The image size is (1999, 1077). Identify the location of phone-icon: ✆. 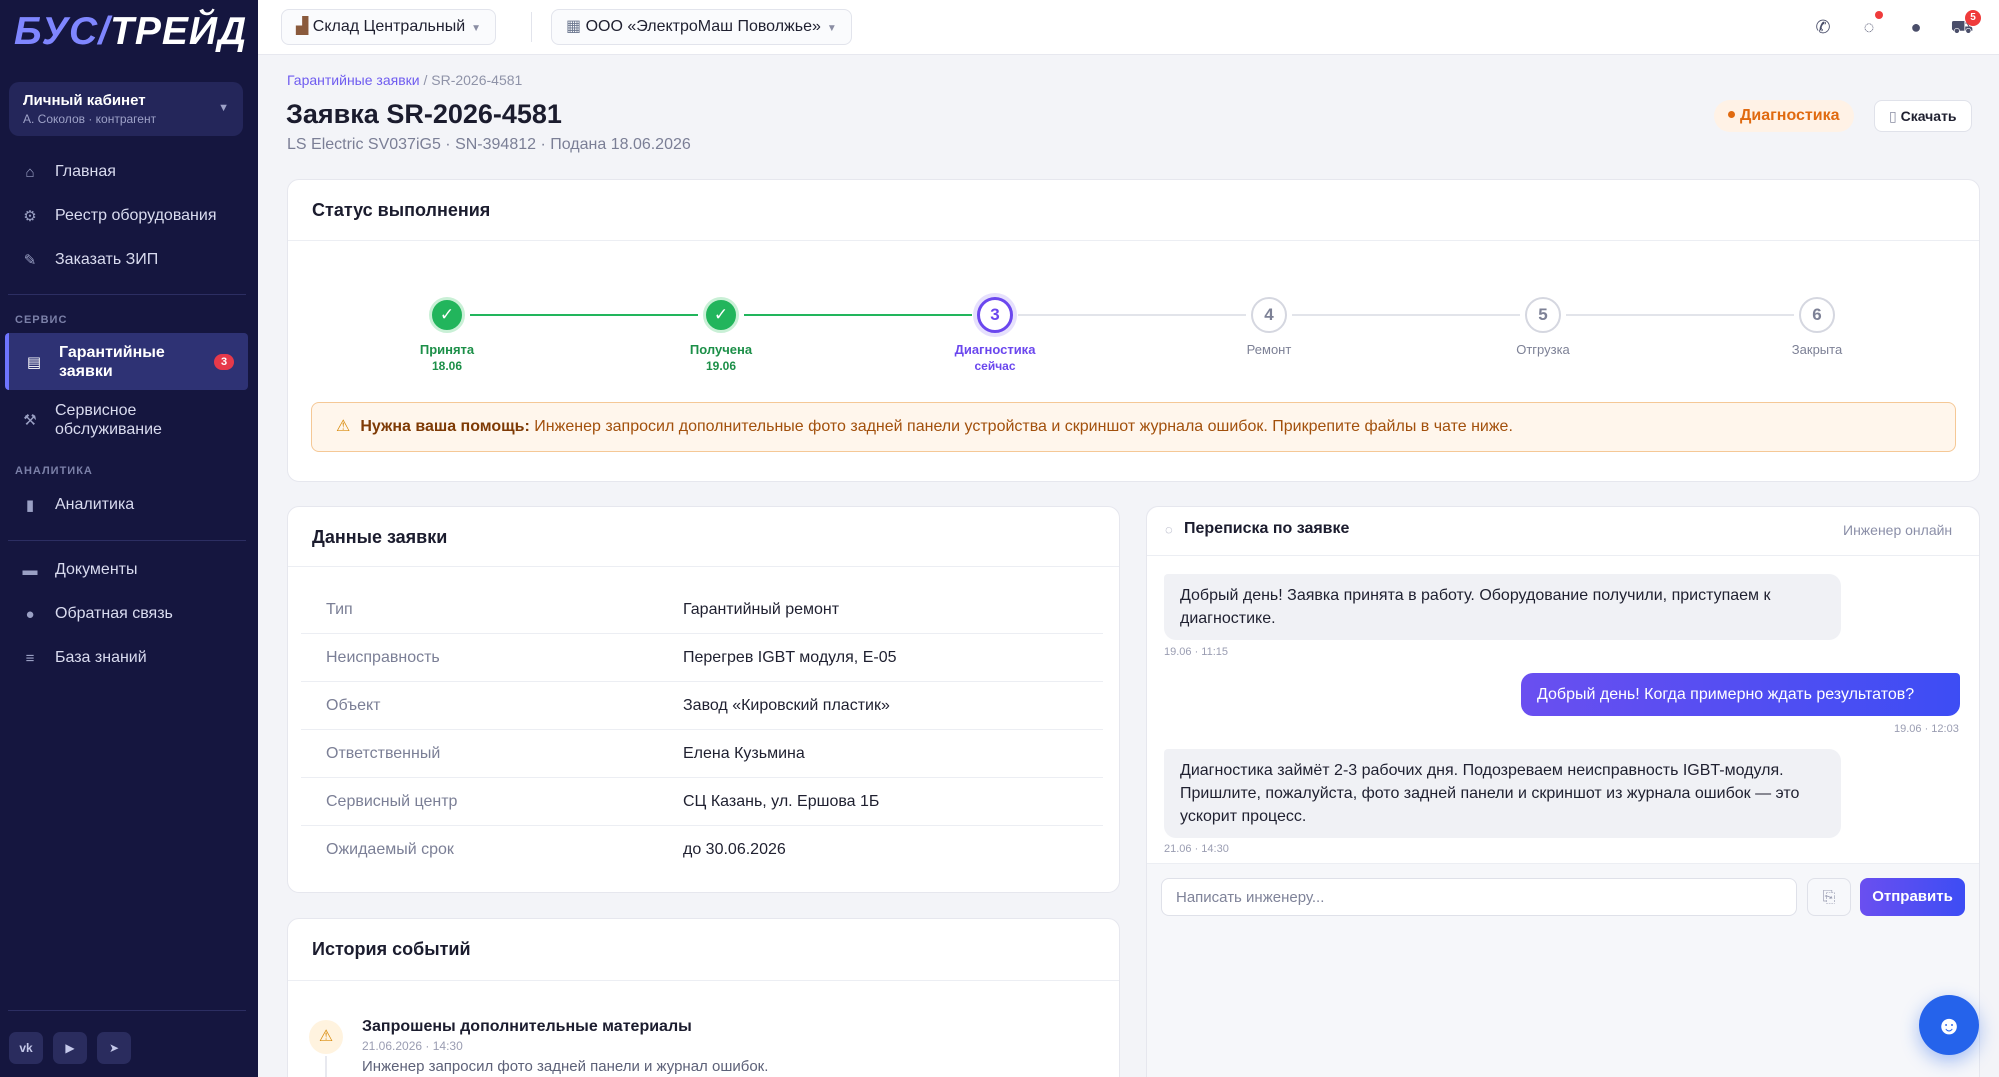
(1823, 27).